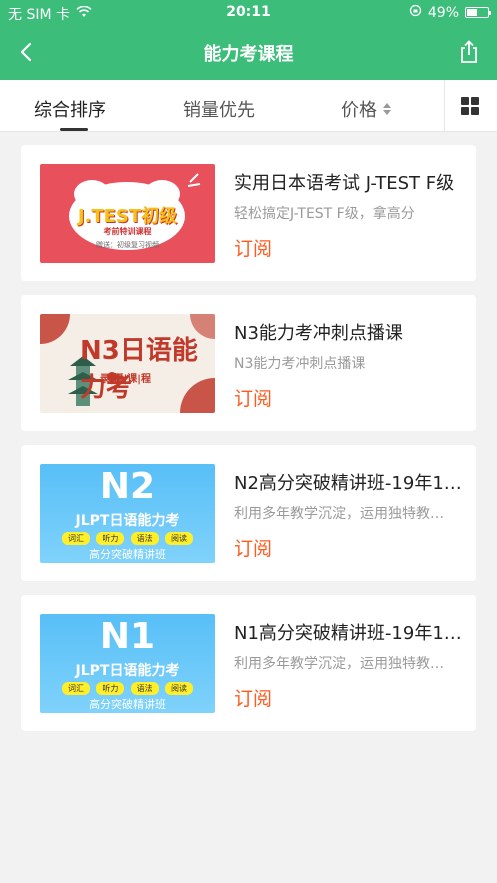  I want to click on tab-price: 价格, so click(366, 109).